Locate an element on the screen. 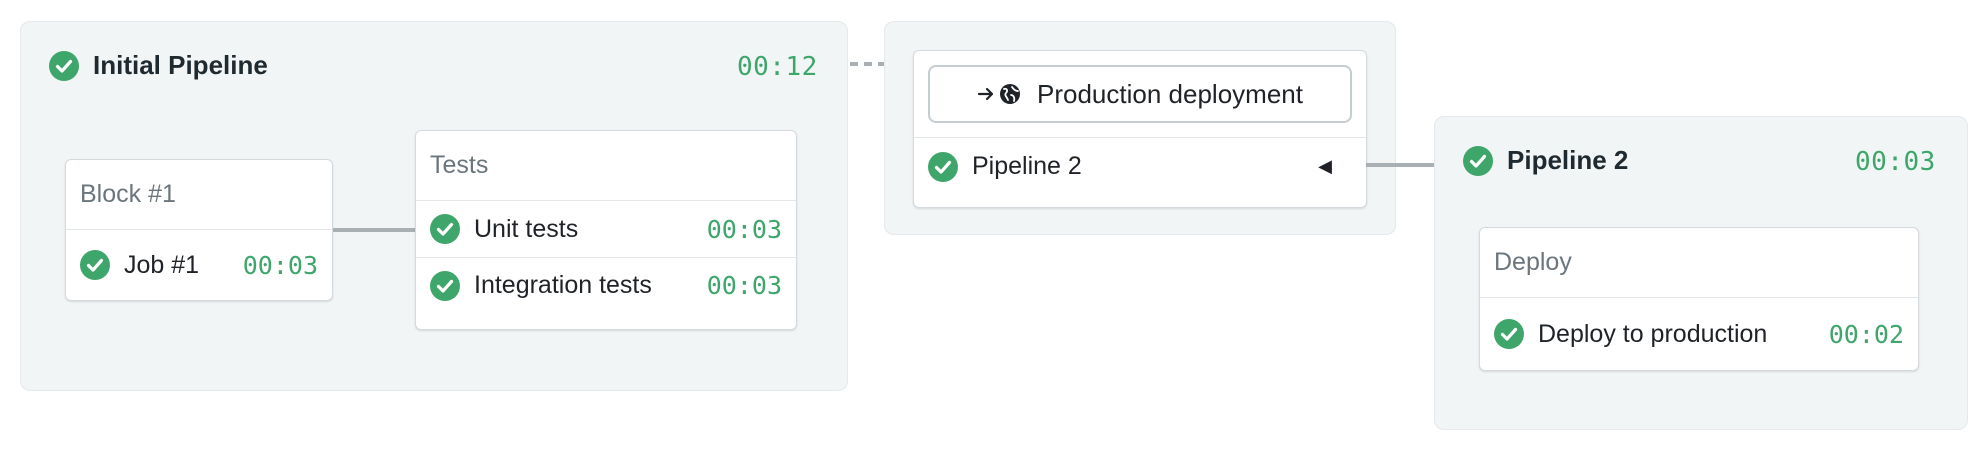 The height and width of the screenshot is (452, 1984). promotion-connector is located at coordinates (868, 64).